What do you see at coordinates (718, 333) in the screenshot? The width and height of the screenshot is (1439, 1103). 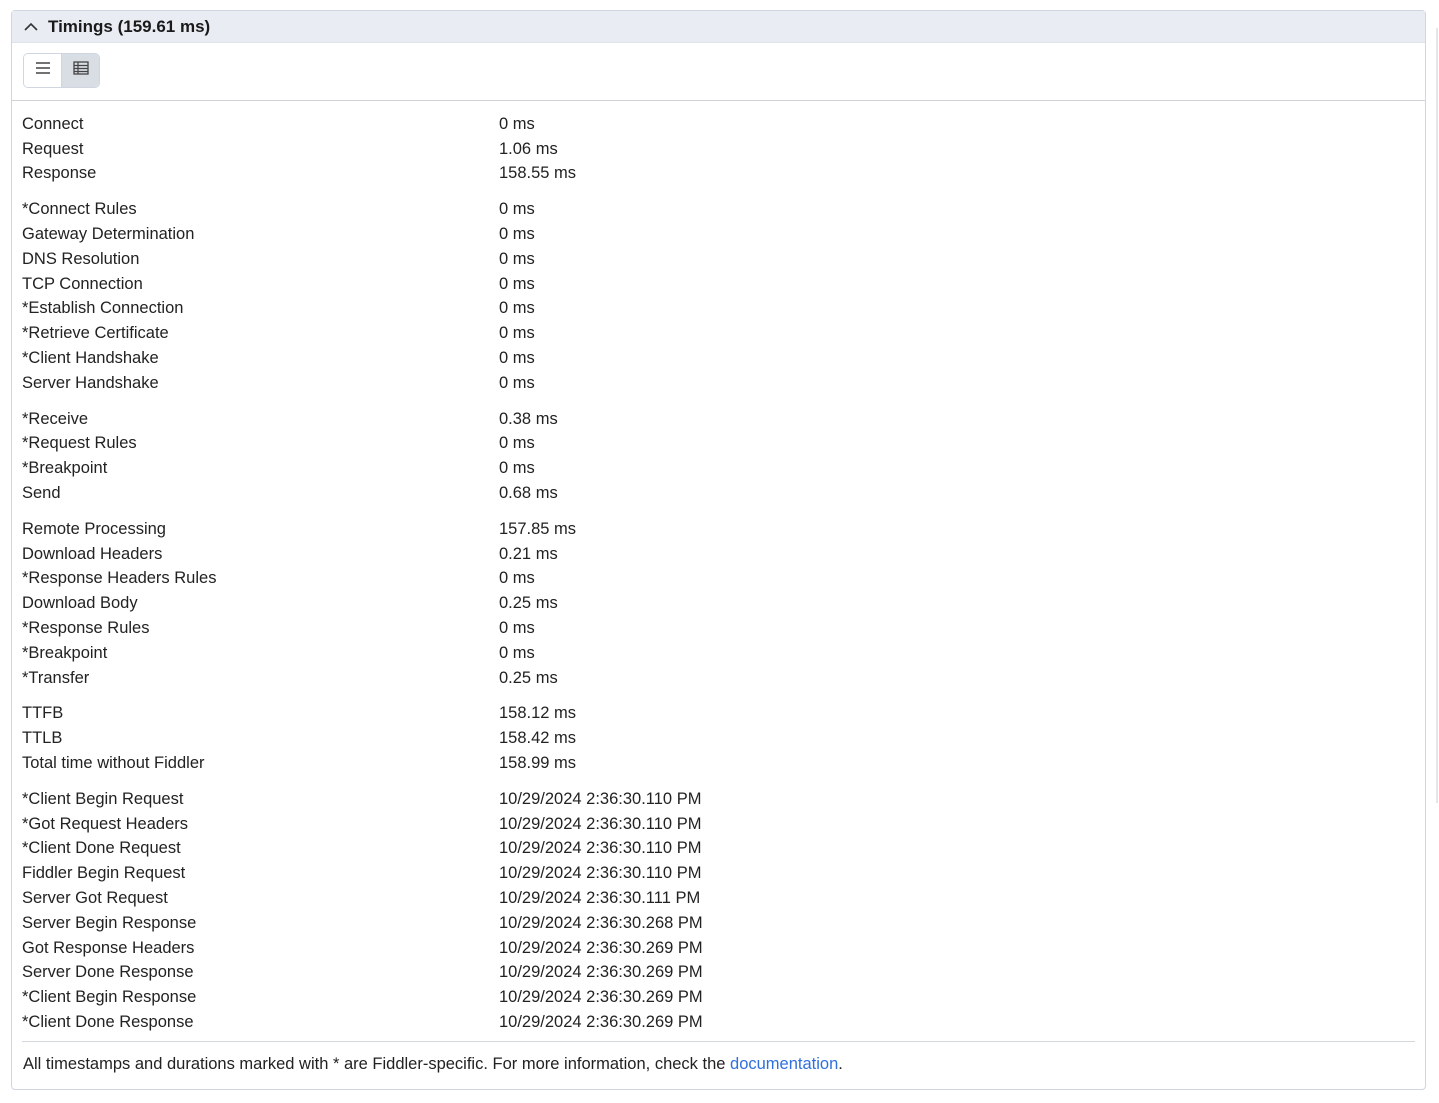 I see `timing-row: *Retrieve Certificate 0 ms` at bounding box center [718, 333].